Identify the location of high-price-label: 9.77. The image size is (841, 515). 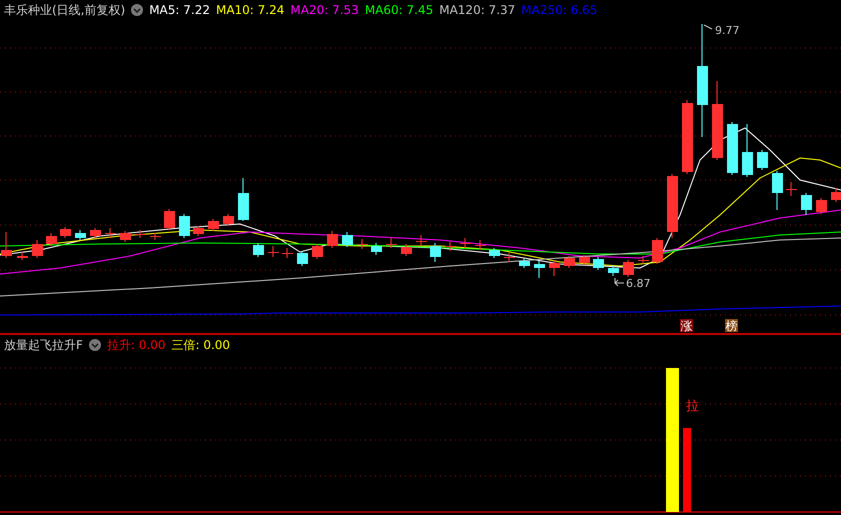
(722, 30).